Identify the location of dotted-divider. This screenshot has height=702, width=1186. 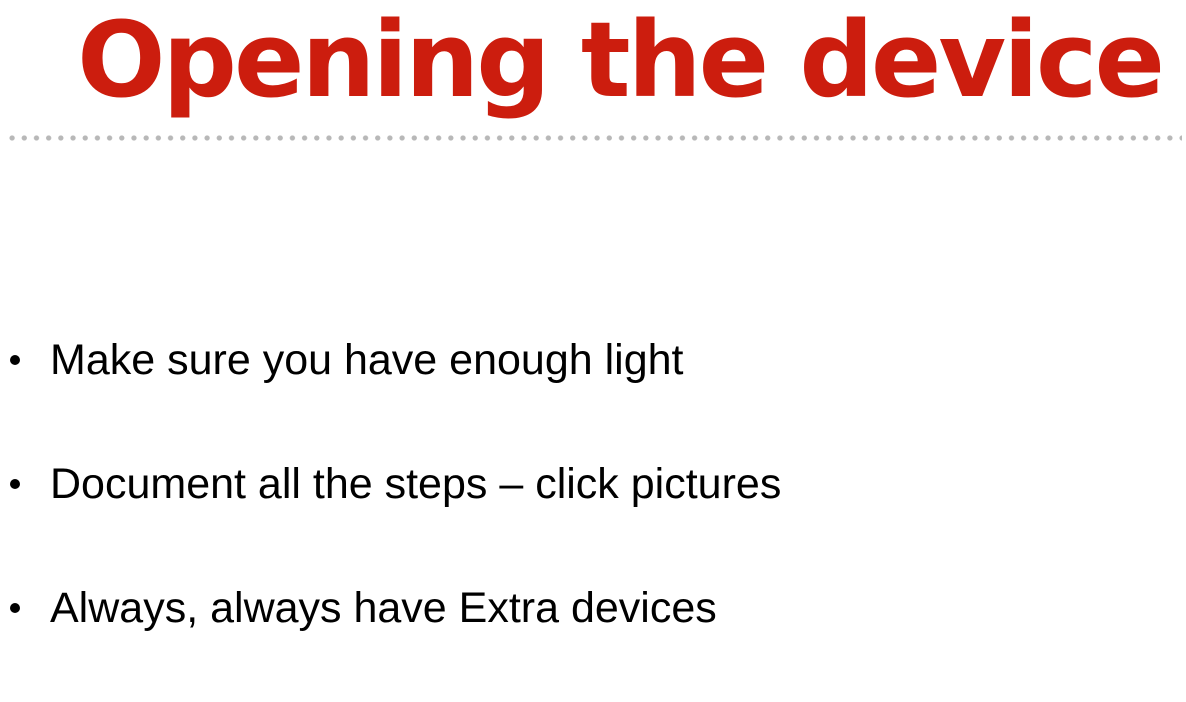
(594, 138).